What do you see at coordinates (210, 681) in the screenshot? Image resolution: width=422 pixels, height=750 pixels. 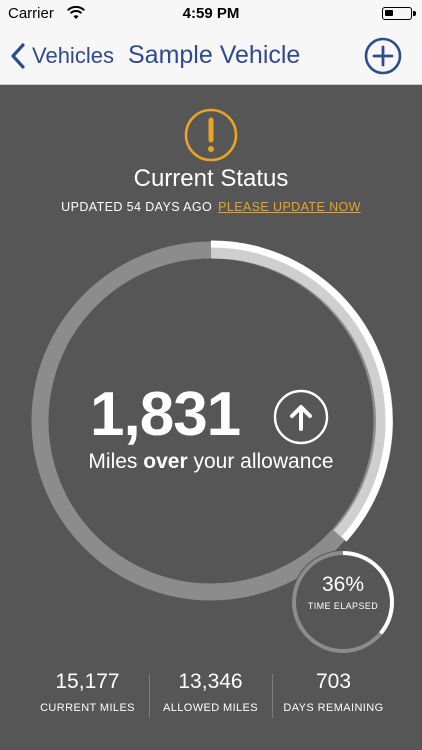 I see `stat-value: 13,346` at bounding box center [210, 681].